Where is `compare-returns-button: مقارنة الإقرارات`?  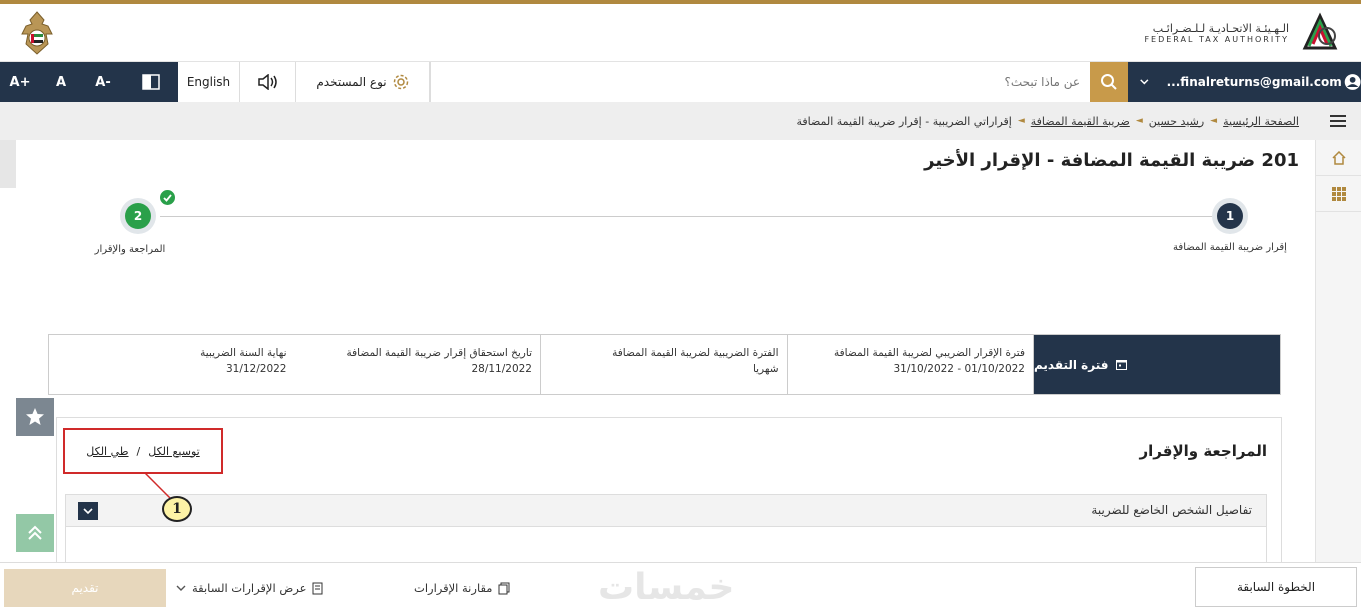 compare-returns-button: مقارنة الإقرارات is located at coordinates (462, 588).